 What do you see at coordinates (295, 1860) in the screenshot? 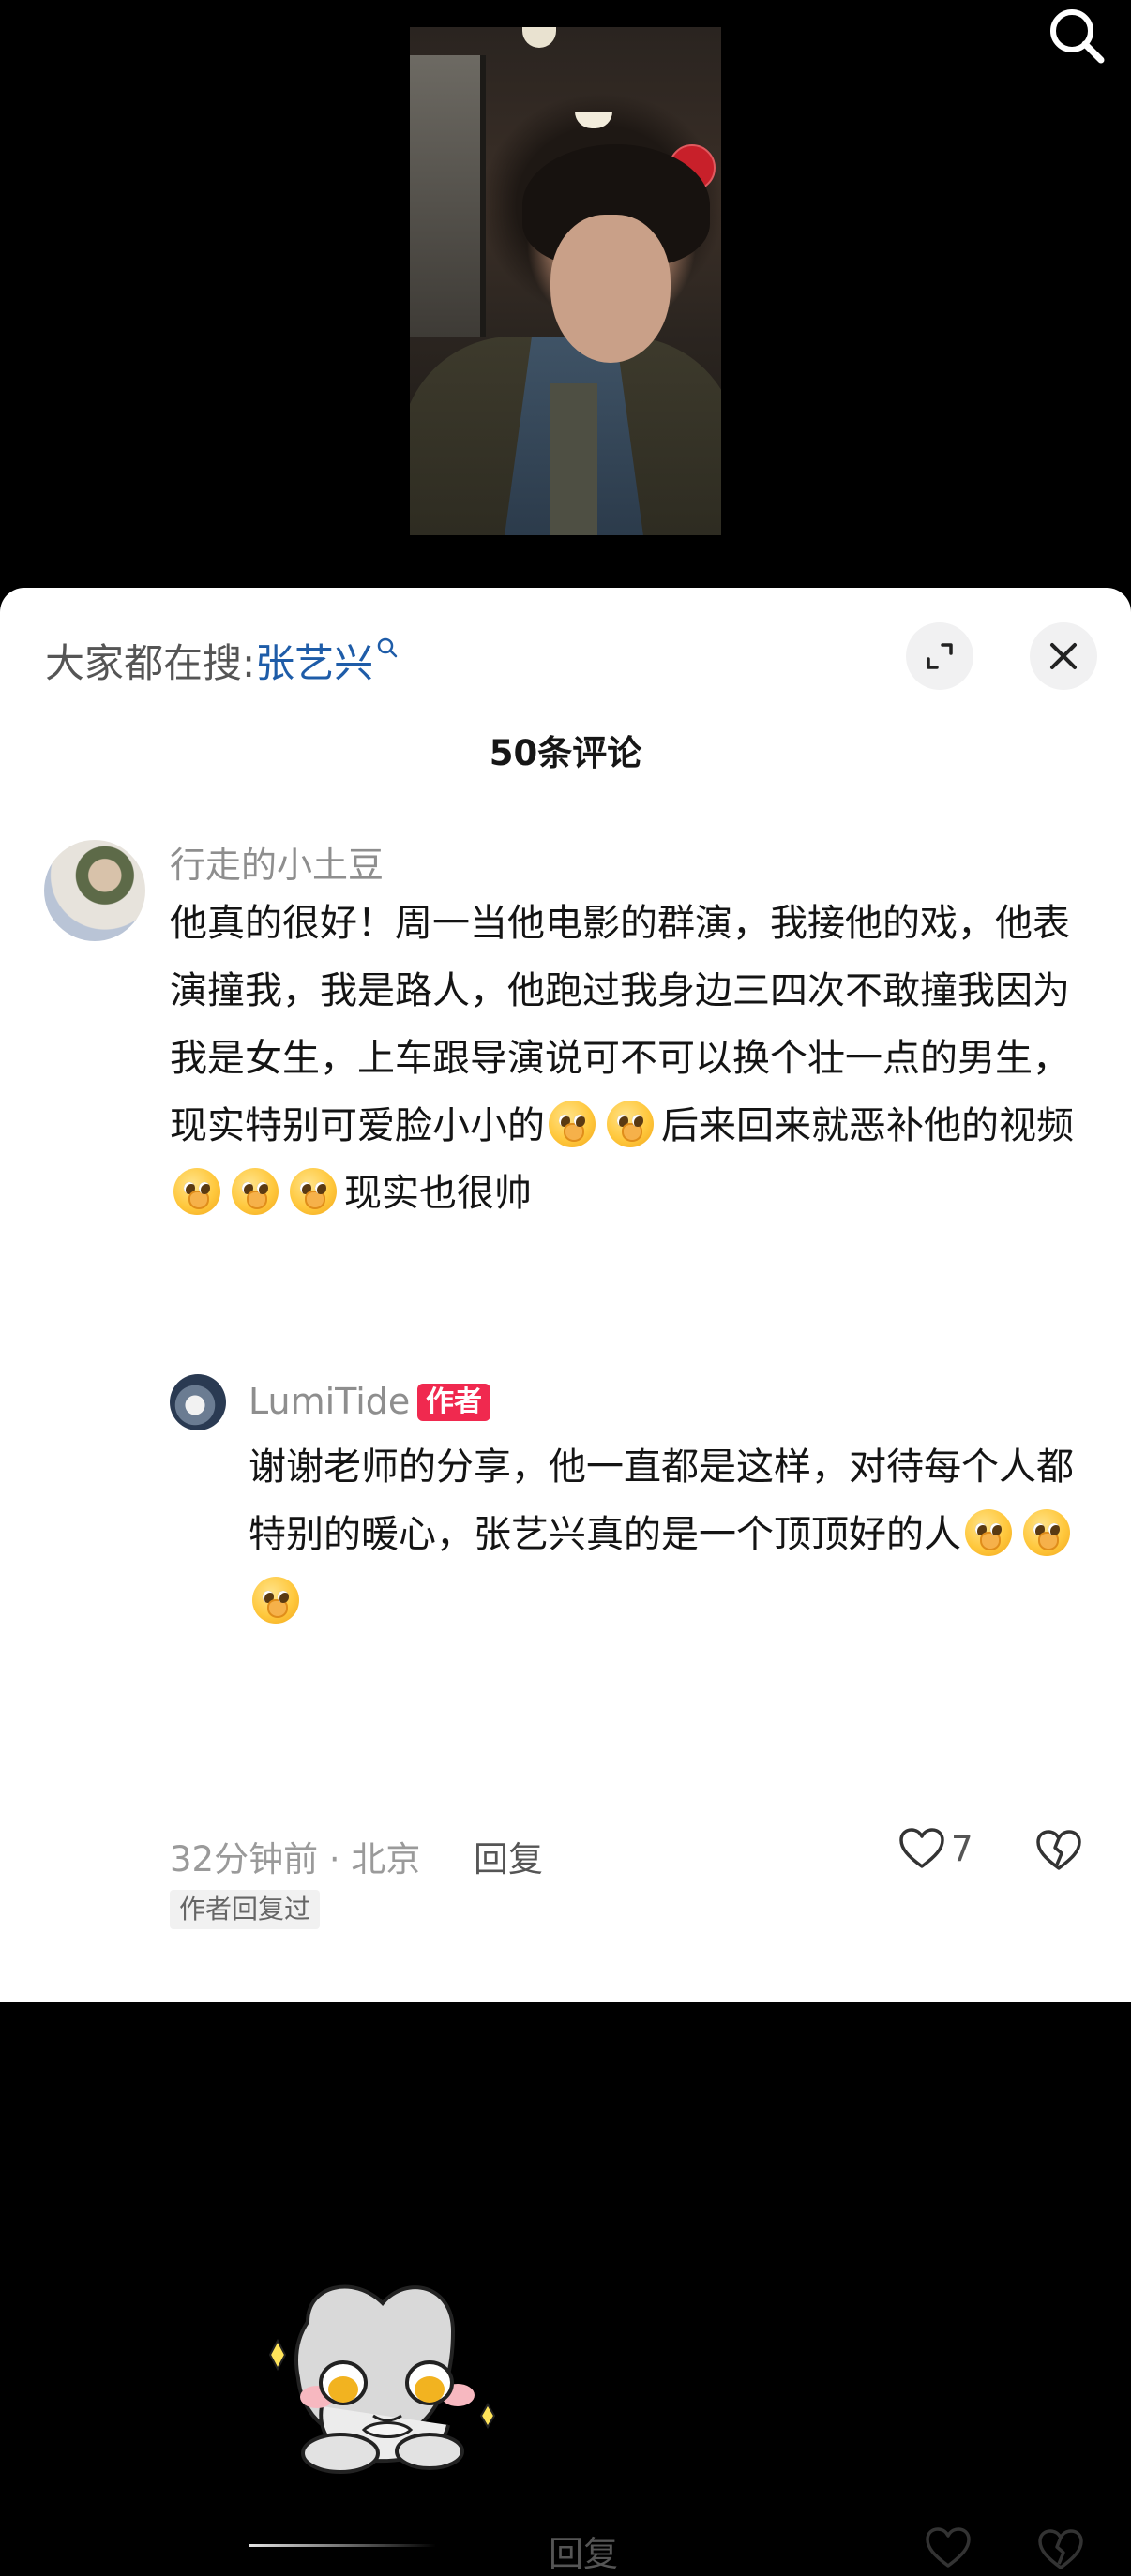
I see `comment-time-location: 32分钟前 · 北京` at bounding box center [295, 1860].